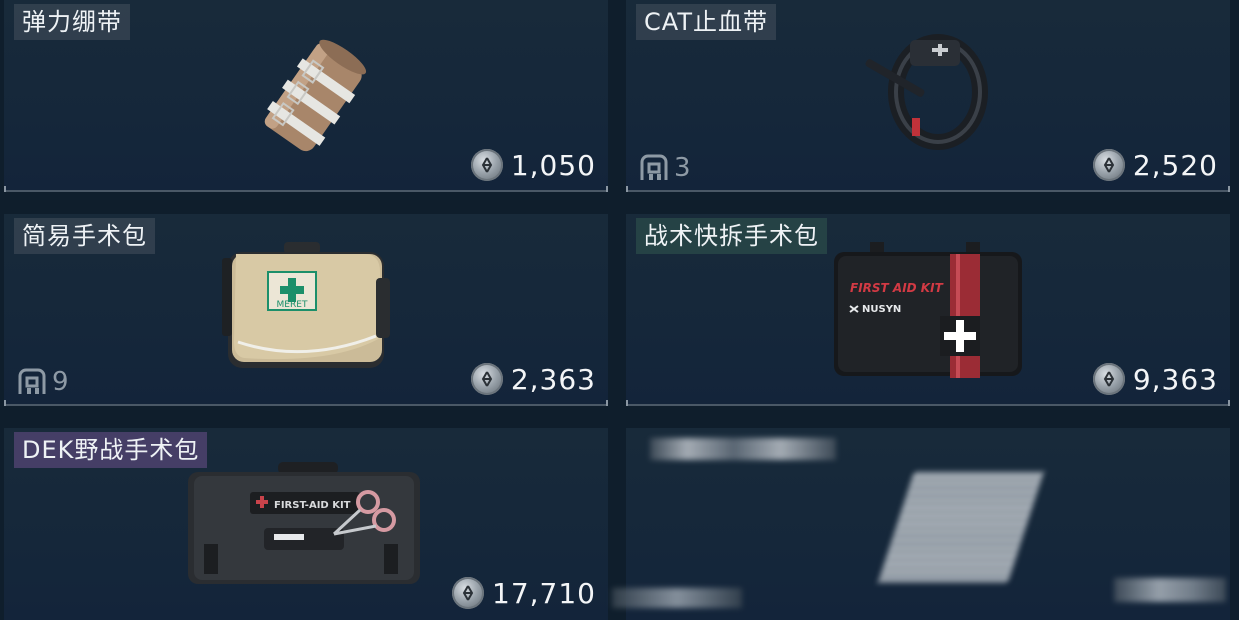 Image resolution: width=1239 pixels, height=620 pixels. What do you see at coordinates (743, 449) in the screenshot?
I see `loading-placeholder-title` at bounding box center [743, 449].